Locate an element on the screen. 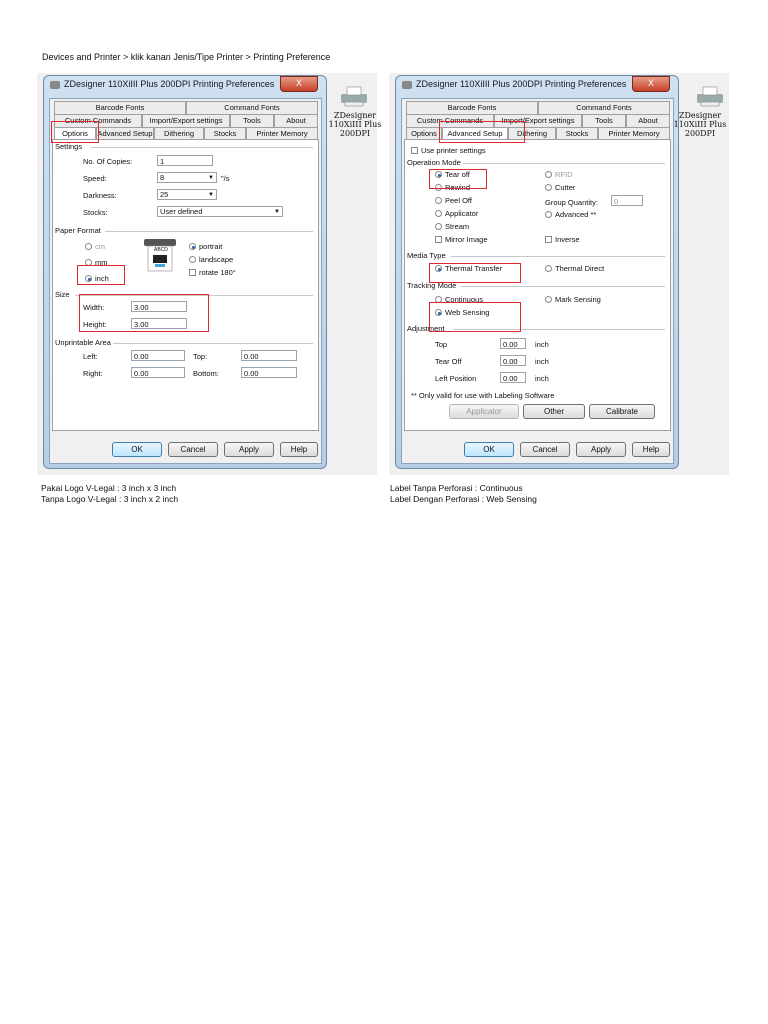  rotate-checkbox is located at coordinates (192, 272).